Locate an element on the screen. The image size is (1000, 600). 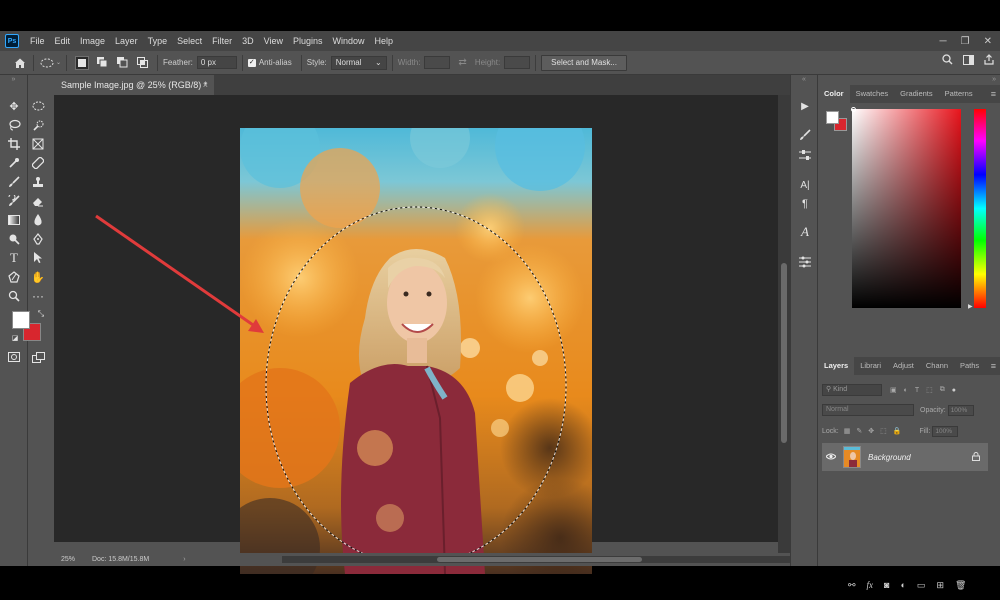
glyphs-panel-icon: A is located at coordinates (805, 231).